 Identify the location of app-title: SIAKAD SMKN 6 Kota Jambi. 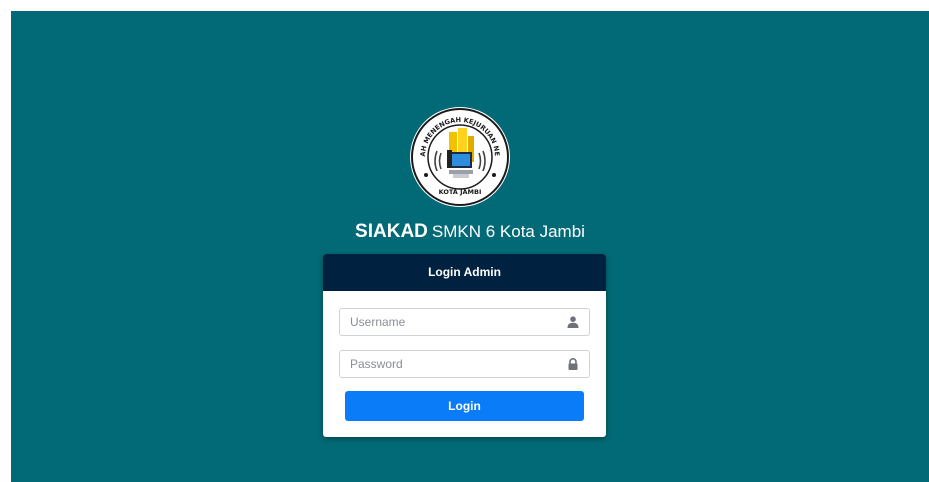
(470, 231).